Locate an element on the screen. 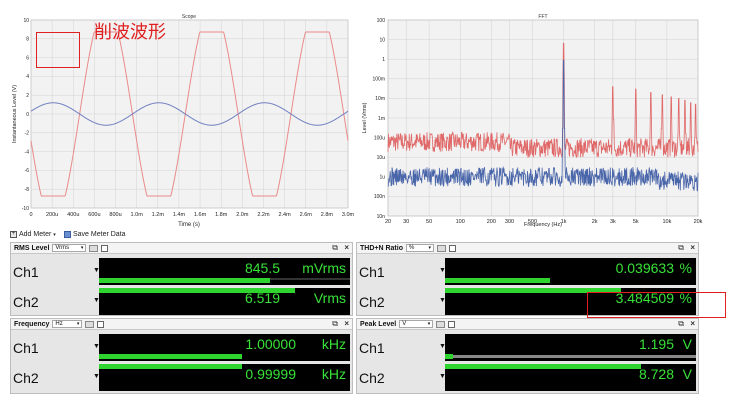 The height and width of the screenshot is (403, 735). frequency-title: Frequency is located at coordinates (32, 324).